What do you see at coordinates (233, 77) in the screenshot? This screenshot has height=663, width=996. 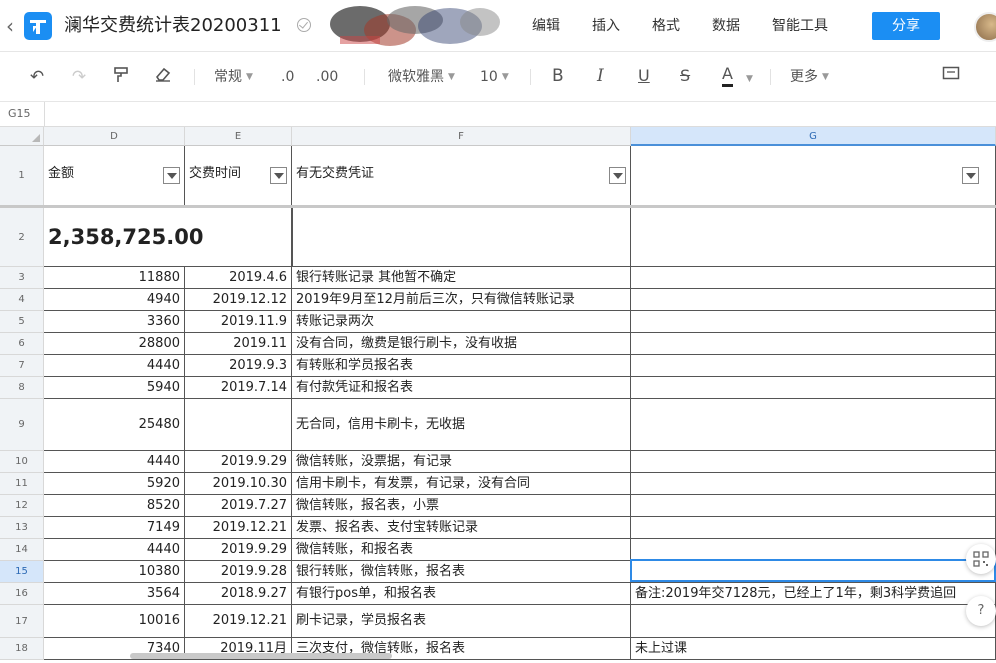 I see `number-format-select: 常规 ▼` at bounding box center [233, 77].